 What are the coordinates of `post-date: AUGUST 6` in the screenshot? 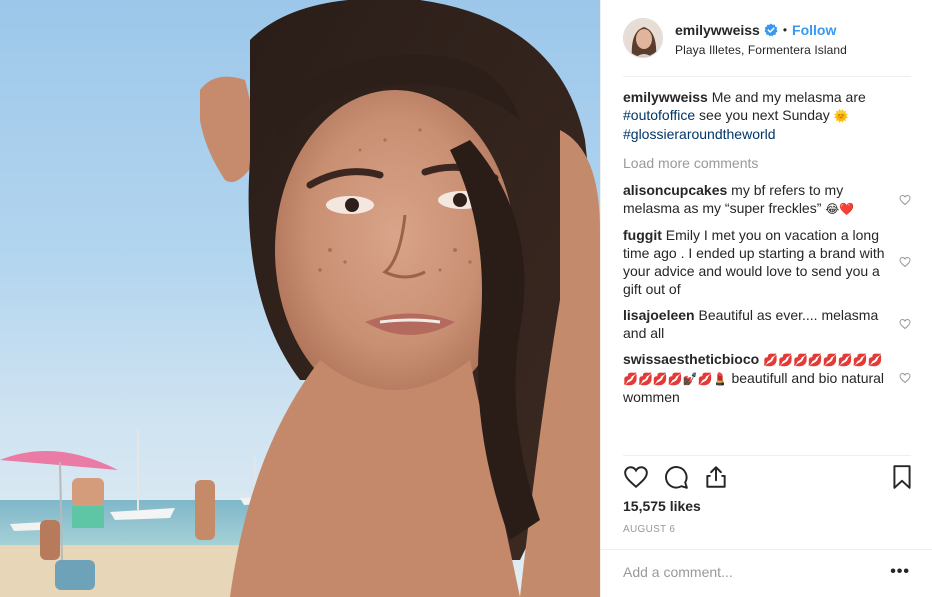 It's located at (649, 529).